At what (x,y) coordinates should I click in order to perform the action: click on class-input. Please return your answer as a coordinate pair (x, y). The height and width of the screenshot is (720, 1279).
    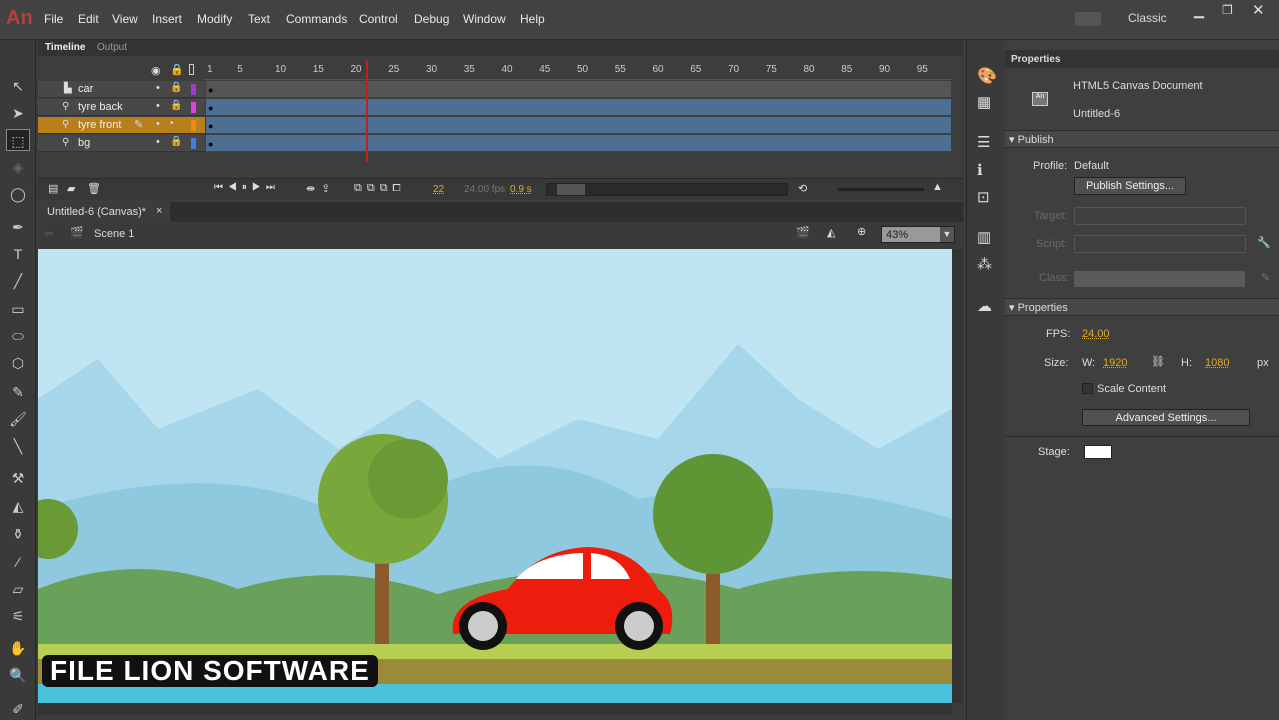
    Looking at the image, I should click on (1159, 279).